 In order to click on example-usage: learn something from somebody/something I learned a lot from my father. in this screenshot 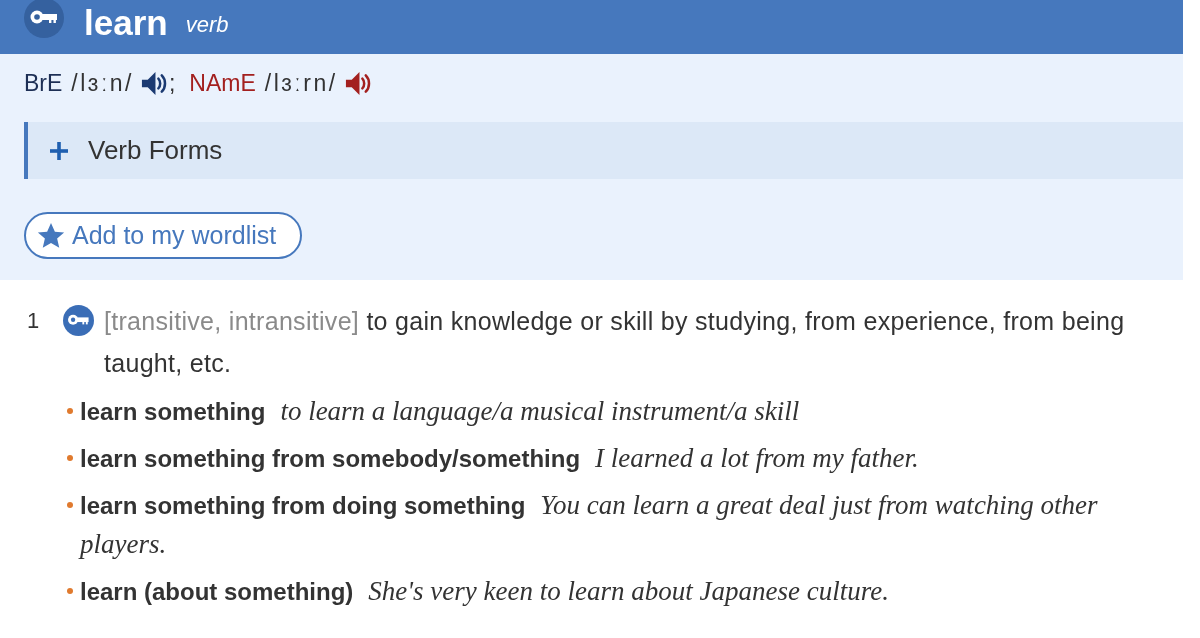, I will do `click(499, 458)`.